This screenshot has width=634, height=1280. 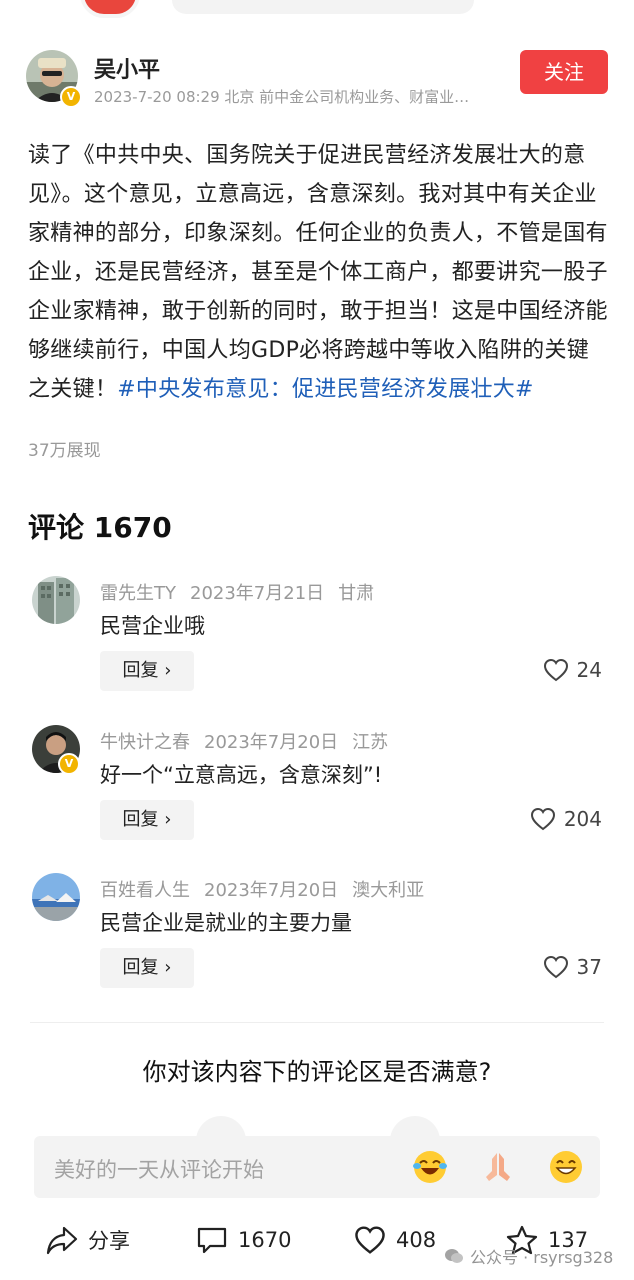 I want to click on comment-user: 牛快计之春, so click(x=145, y=742).